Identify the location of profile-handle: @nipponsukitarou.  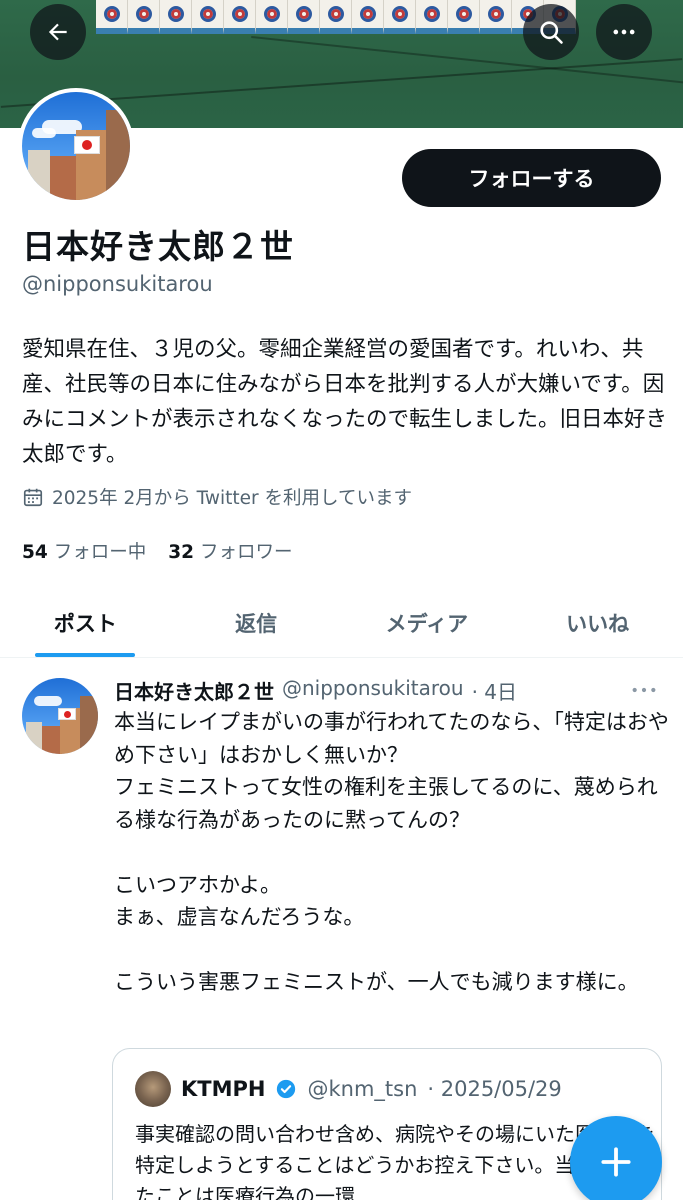
(117, 284).